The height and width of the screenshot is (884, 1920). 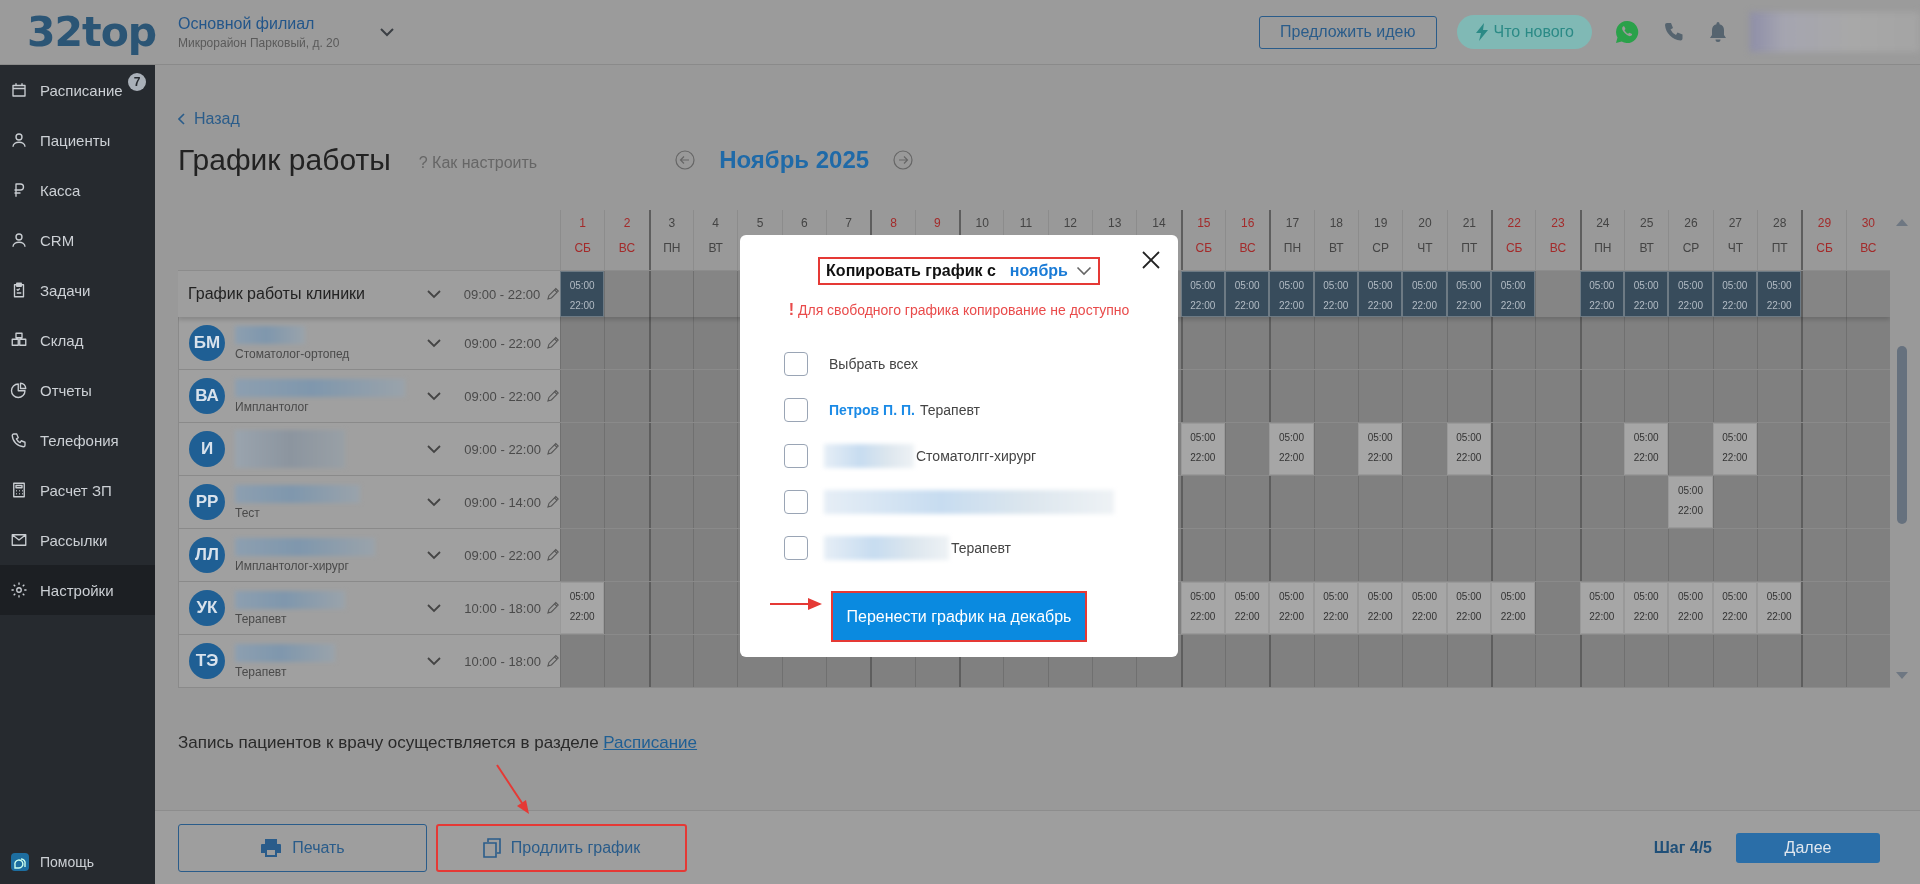 What do you see at coordinates (1151, 260) in the screenshot?
I see `close-icon` at bounding box center [1151, 260].